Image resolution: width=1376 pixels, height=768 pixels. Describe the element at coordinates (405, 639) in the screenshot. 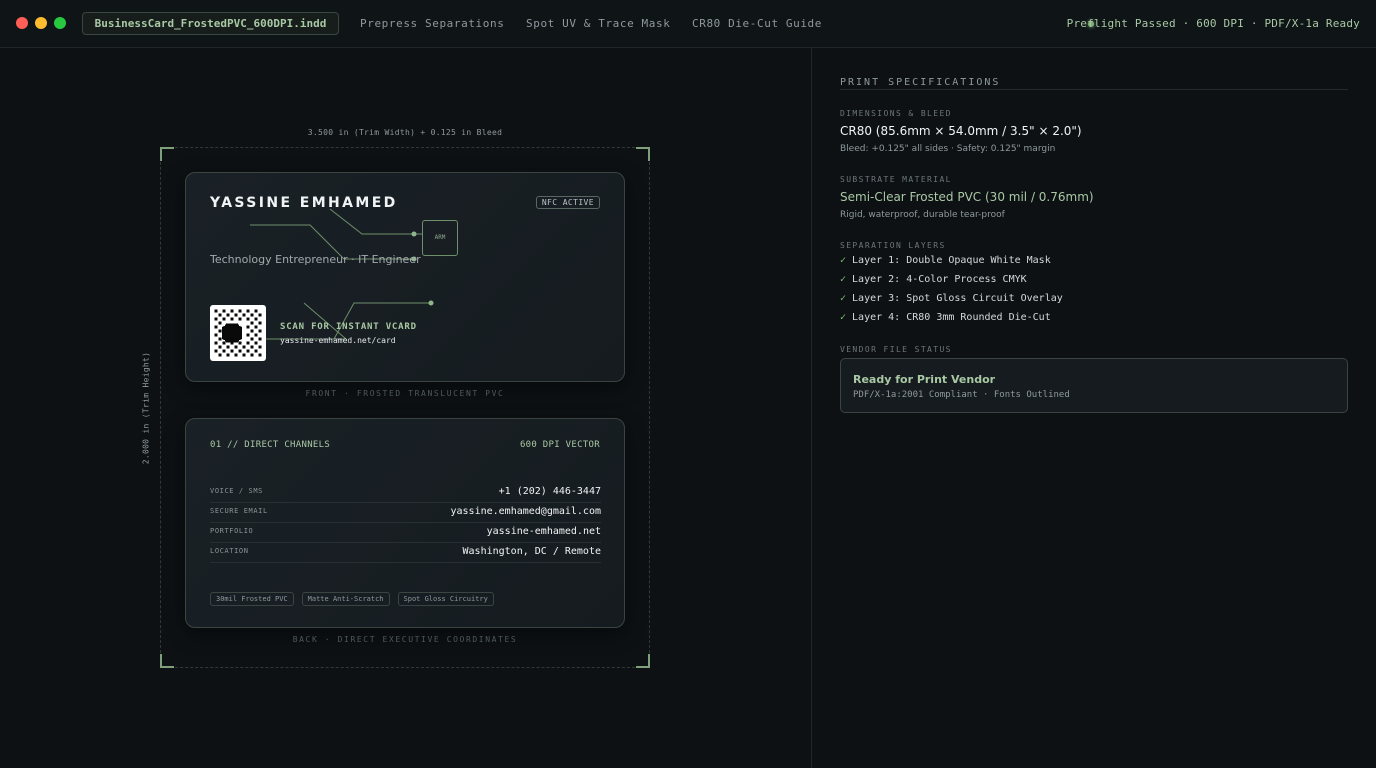

I see `back-caption: BACK · DIRECT EXECUTIVE COORDINATES` at that location.